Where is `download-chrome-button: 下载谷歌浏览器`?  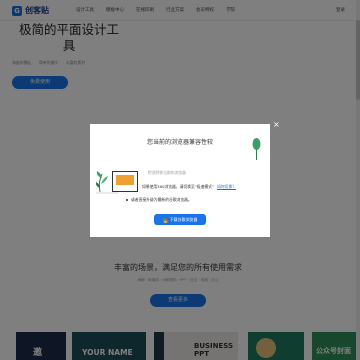 download-chrome-button: 下载谷歌浏览器 is located at coordinates (180, 219).